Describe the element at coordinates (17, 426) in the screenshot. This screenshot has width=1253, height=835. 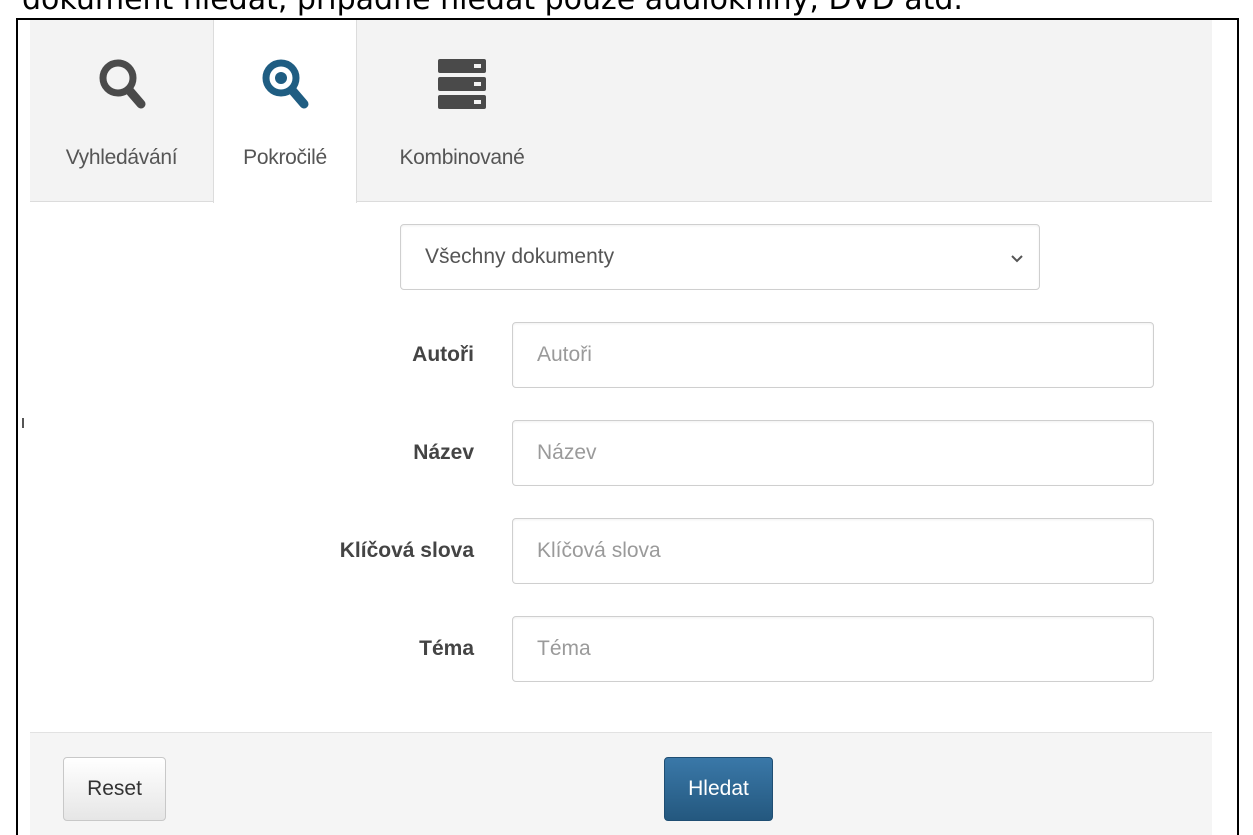
I see `frame-left-line` at that location.